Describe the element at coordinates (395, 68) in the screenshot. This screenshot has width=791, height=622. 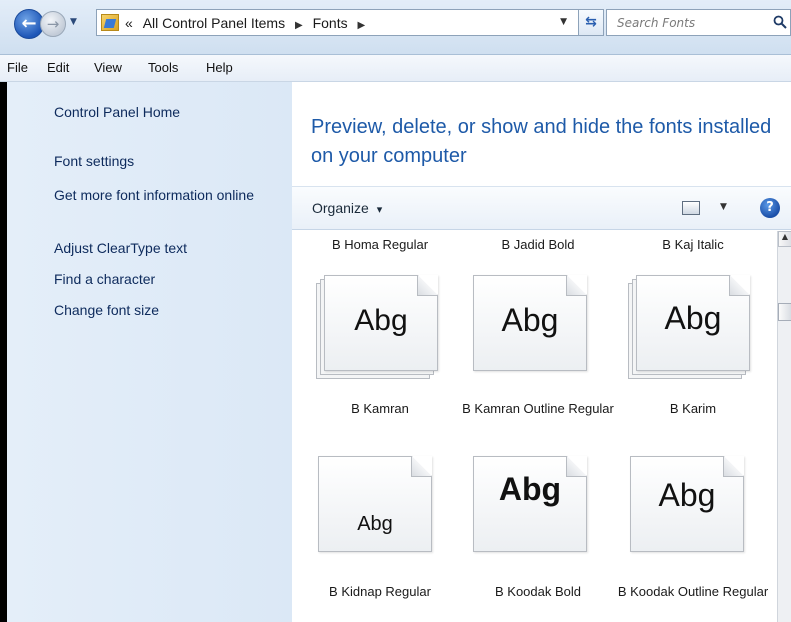
I see `menu-bar: File Edit View Tools Help` at that location.